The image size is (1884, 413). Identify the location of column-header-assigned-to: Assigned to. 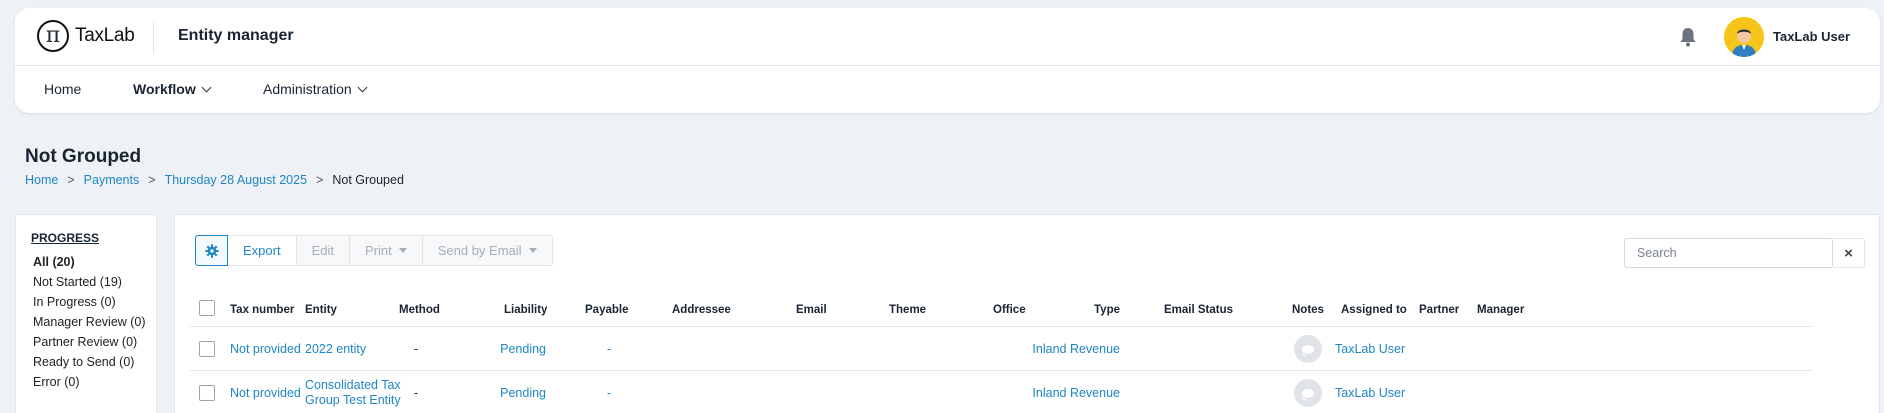
(1374, 310).